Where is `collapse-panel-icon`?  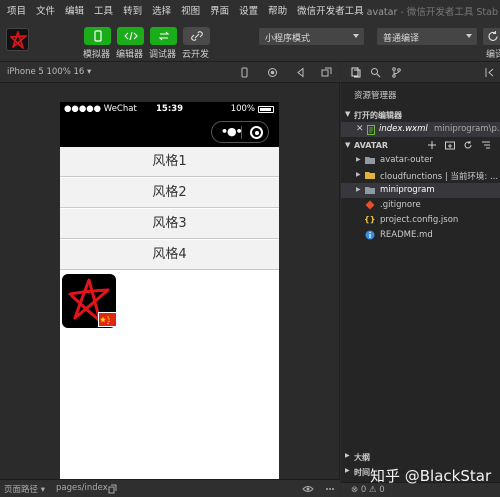 collapse-panel-icon is located at coordinates (489, 72).